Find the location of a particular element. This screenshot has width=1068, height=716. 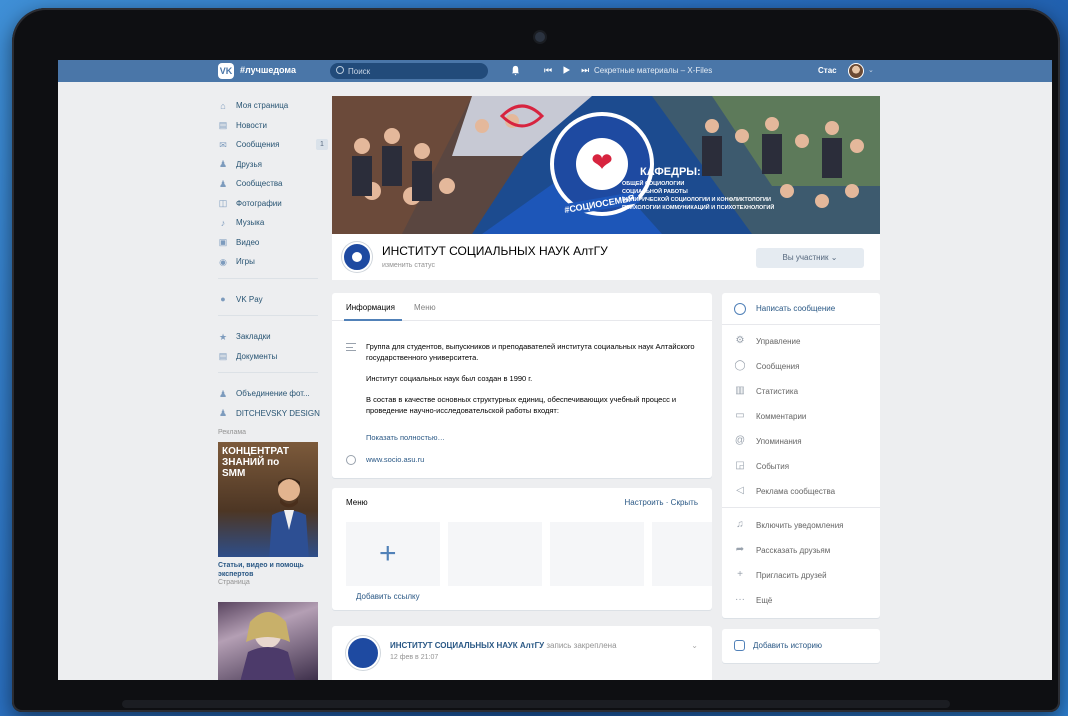

laptop-hinge is located at coordinates (536, 704).